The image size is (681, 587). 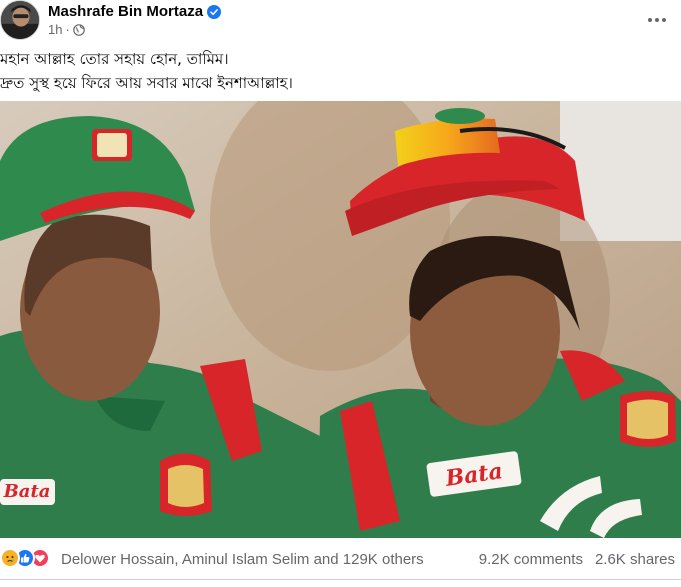 I want to click on comments-count: 9.2K comments, so click(x=531, y=559).